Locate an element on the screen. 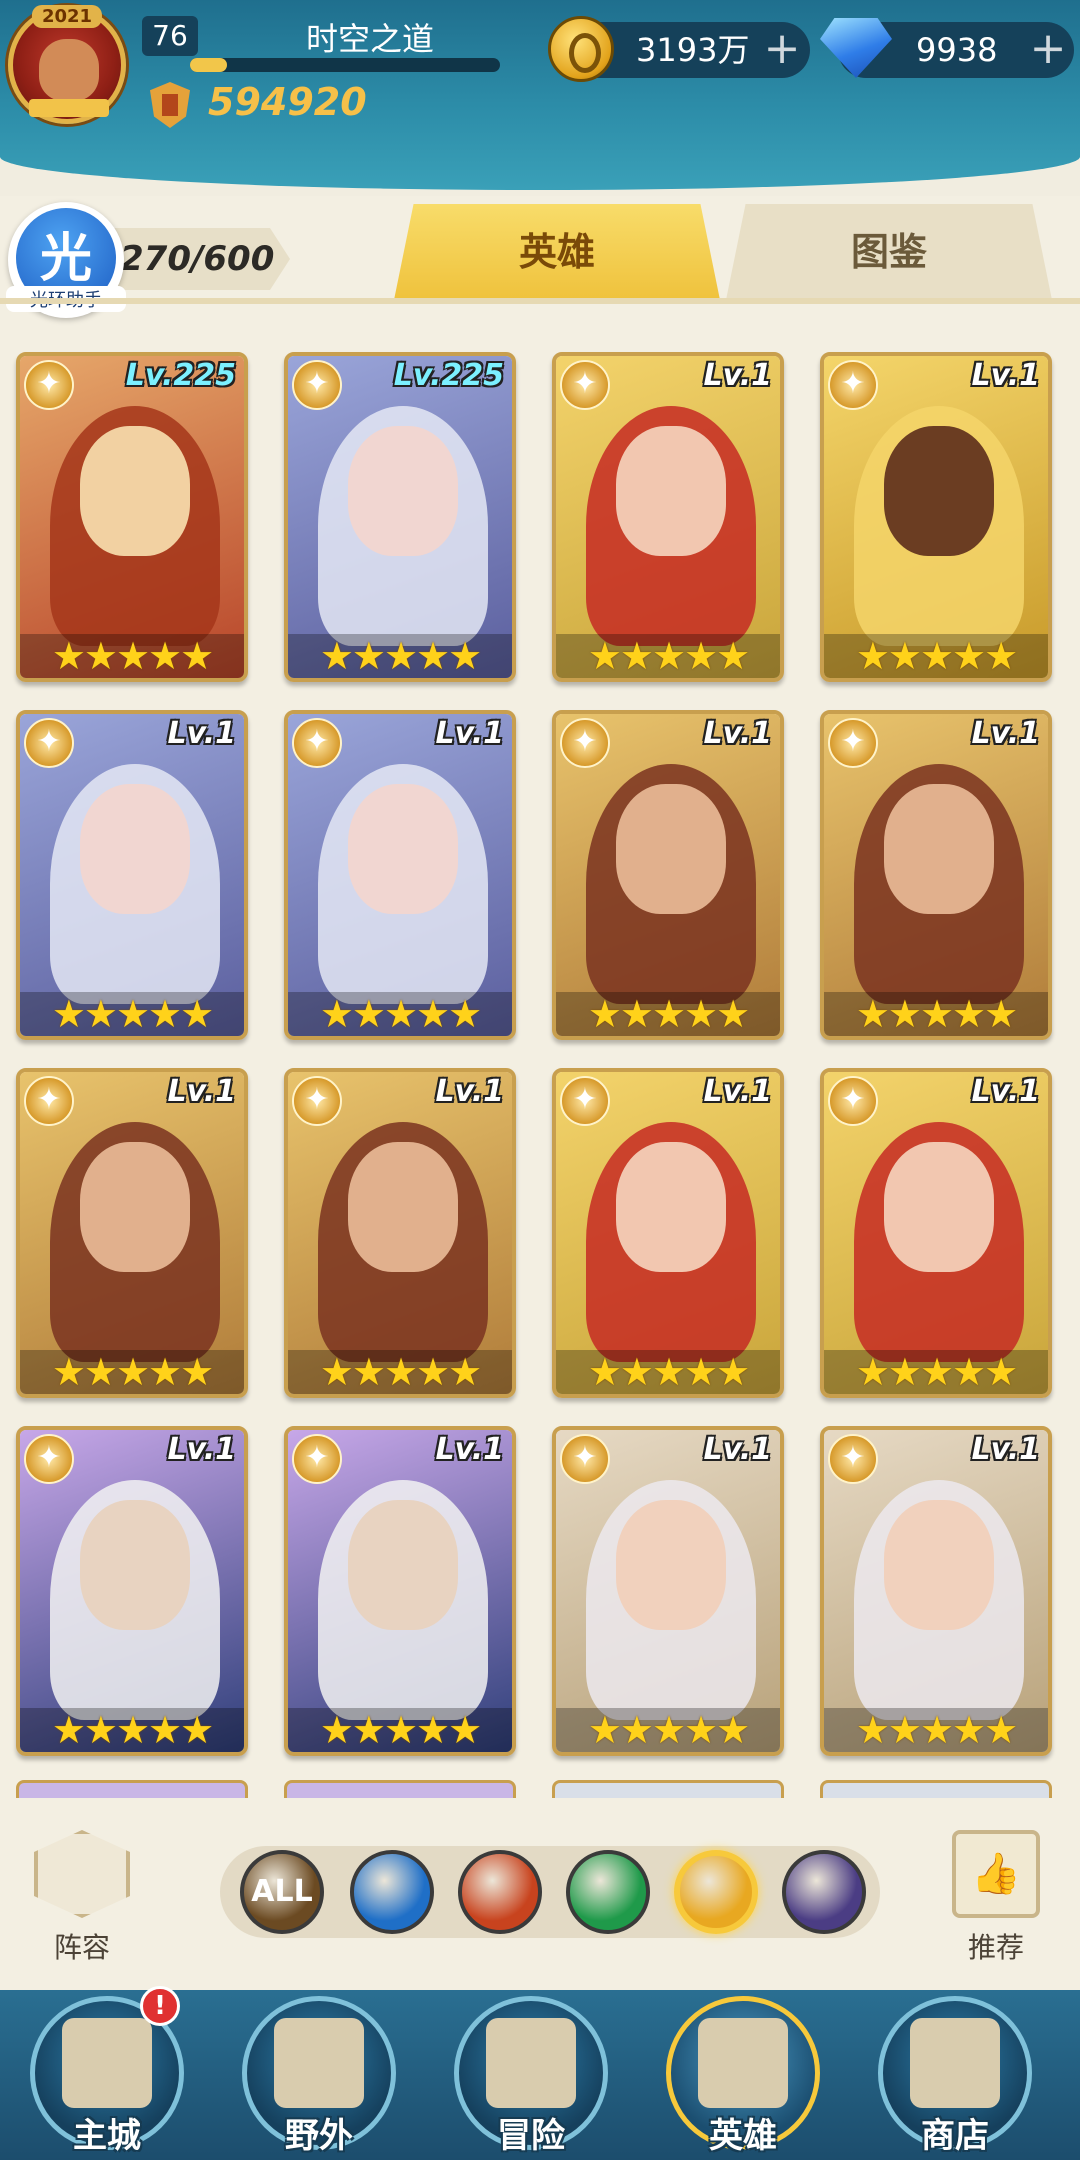 Image resolution: width=1080 pixels, height=2160 pixels. tab-codex: 图鉴 is located at coordinates (889, 252).